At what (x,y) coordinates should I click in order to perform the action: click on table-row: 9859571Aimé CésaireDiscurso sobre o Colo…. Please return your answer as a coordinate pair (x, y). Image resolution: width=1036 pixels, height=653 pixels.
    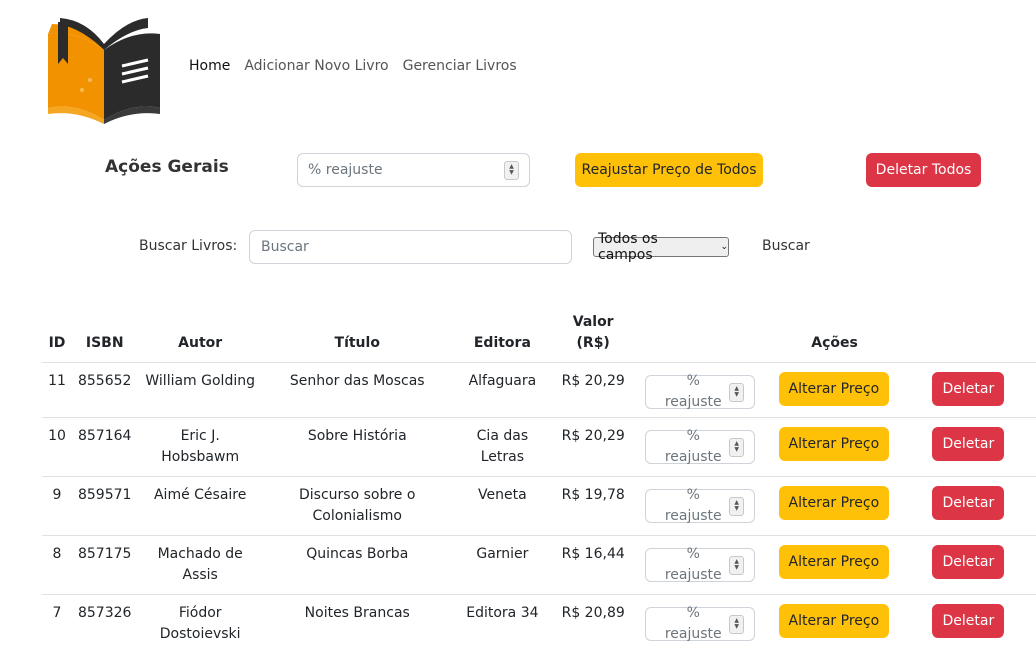
    Looking at the image, I should click on (539, 506).